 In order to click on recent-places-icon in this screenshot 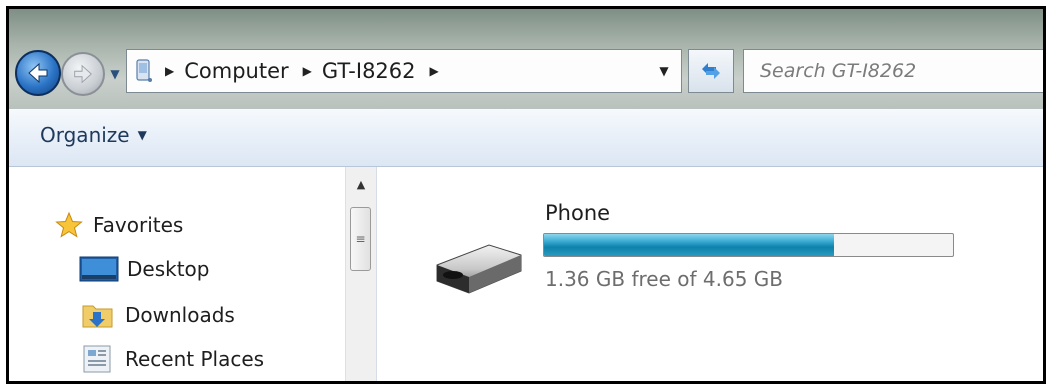, I will do `click(97, 359)`.